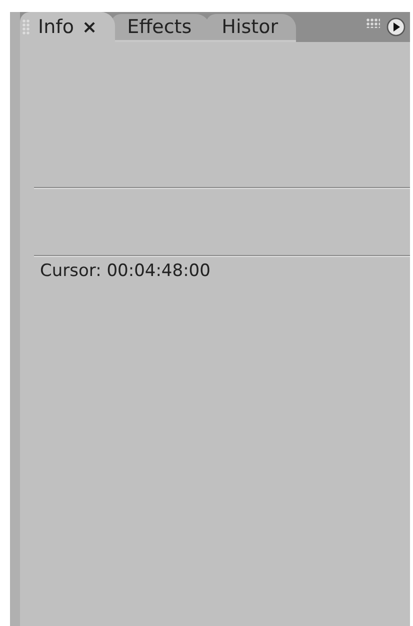 The height and width of the screenshot is (626, 413). Describe the element at coordinates (90, 27) in the screenshot. I see `close-button: ×` at that location.